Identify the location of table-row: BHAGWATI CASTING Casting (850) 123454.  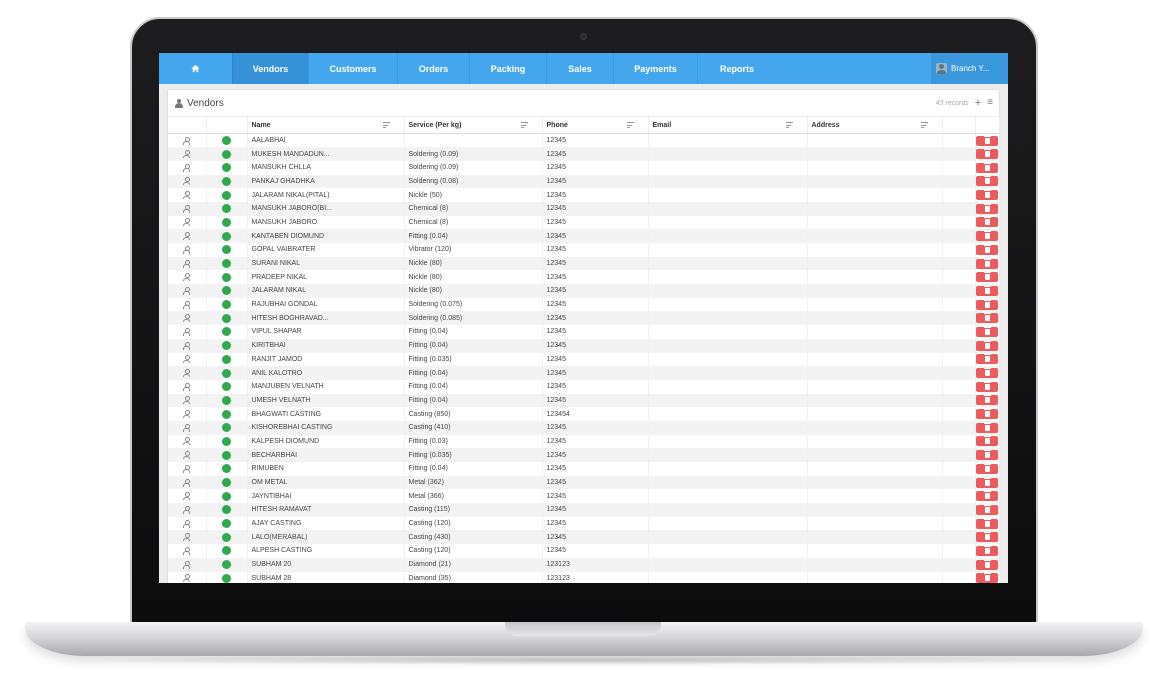
(584, 414).